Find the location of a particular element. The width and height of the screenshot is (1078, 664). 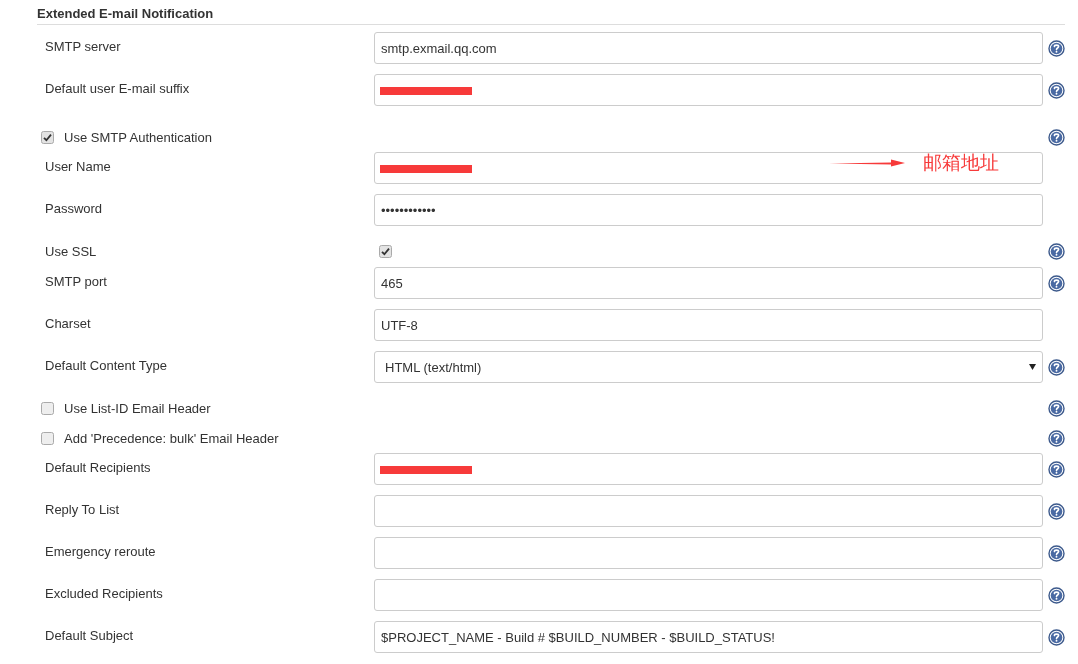

caret-icon is located at coordinates (1032, 367).